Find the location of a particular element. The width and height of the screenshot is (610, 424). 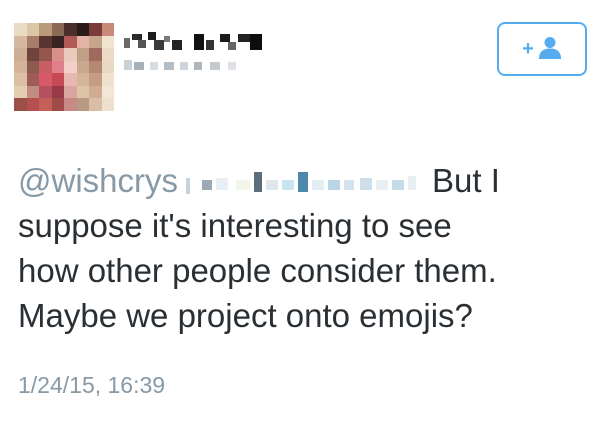

follow-button: + is located at coordinates (542, 49).